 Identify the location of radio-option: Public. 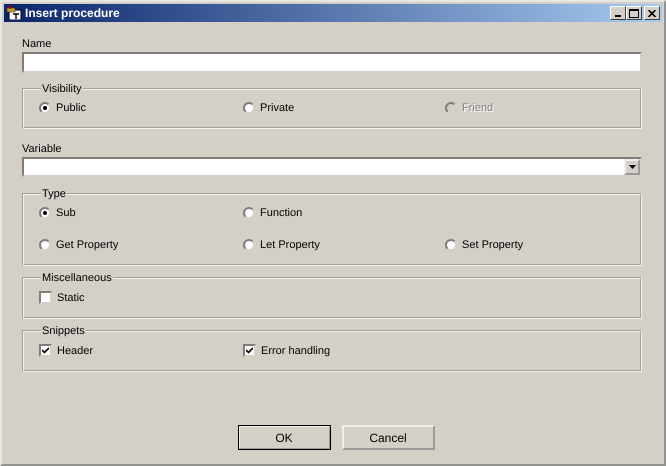
(62, 108).